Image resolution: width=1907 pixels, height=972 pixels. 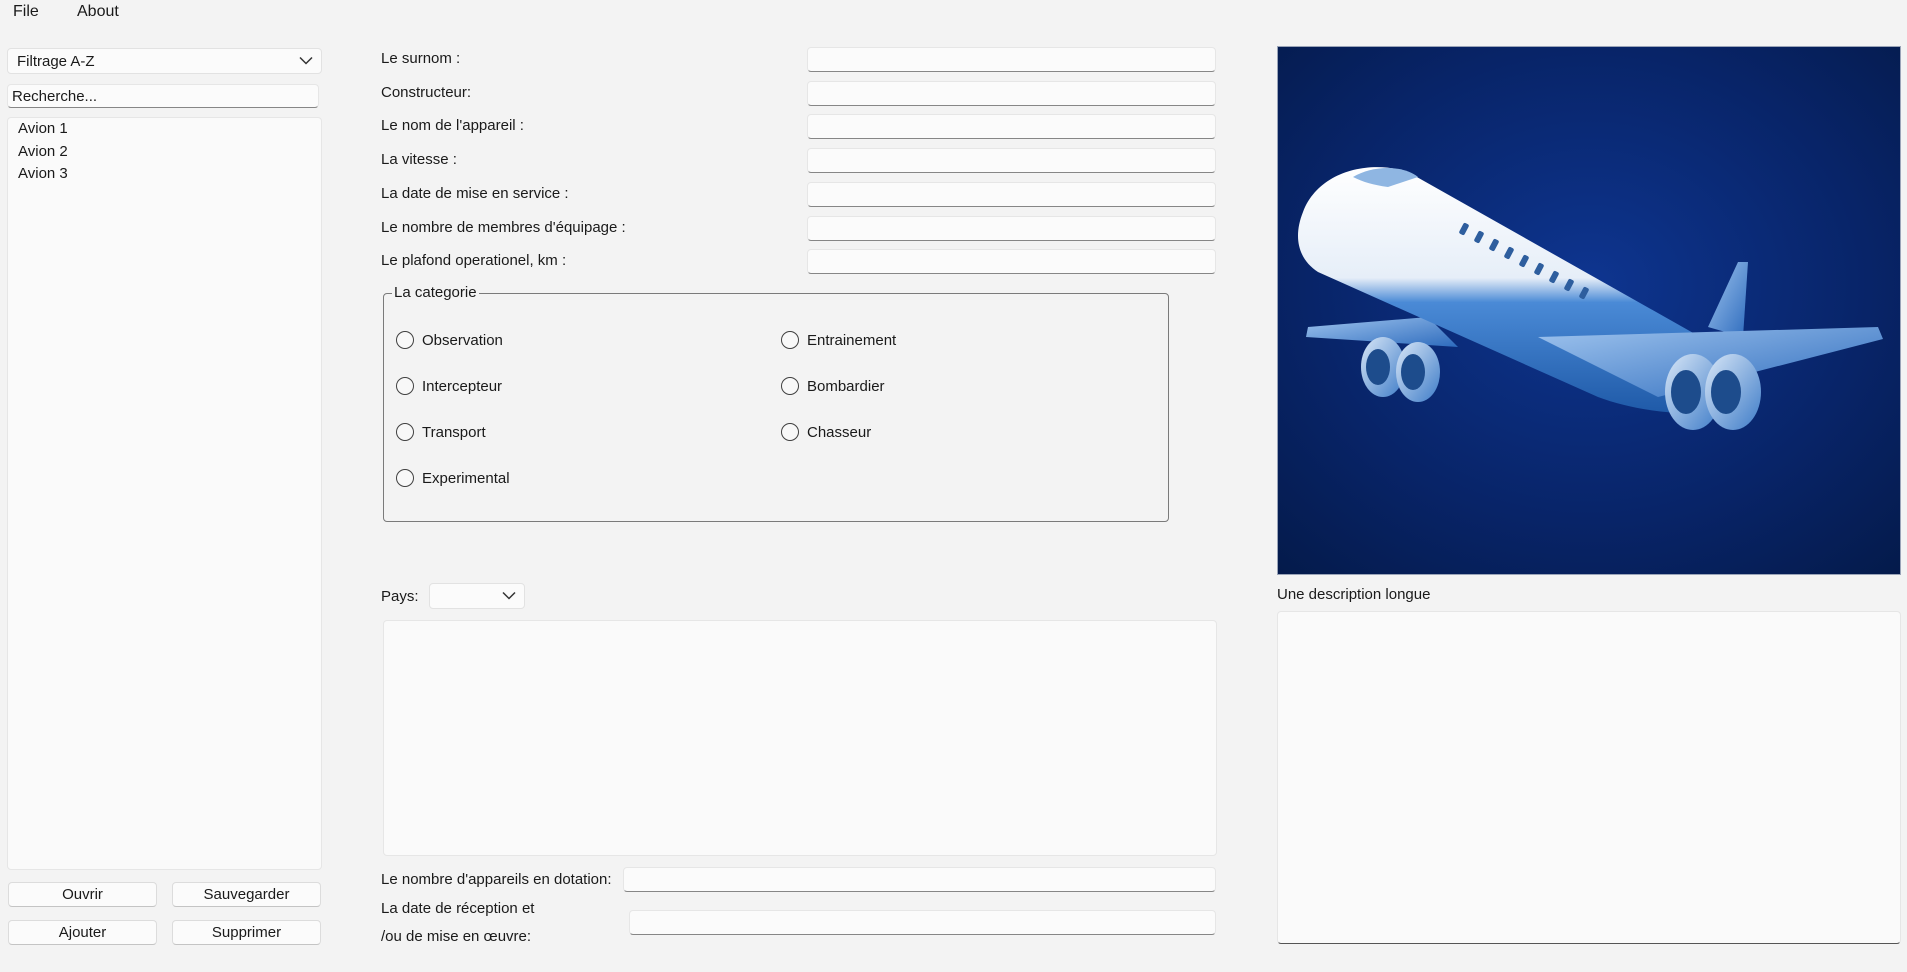 I want to click on service-date-label: La date de mise en service :, so click(x=475, y=193).